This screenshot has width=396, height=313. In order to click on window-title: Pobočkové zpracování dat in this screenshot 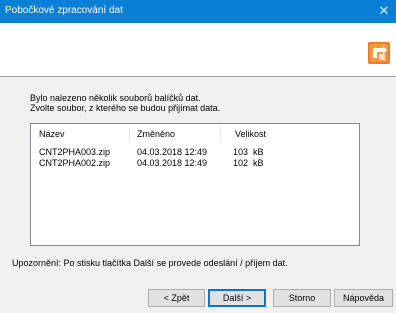, I will do `click(64, 10)`.